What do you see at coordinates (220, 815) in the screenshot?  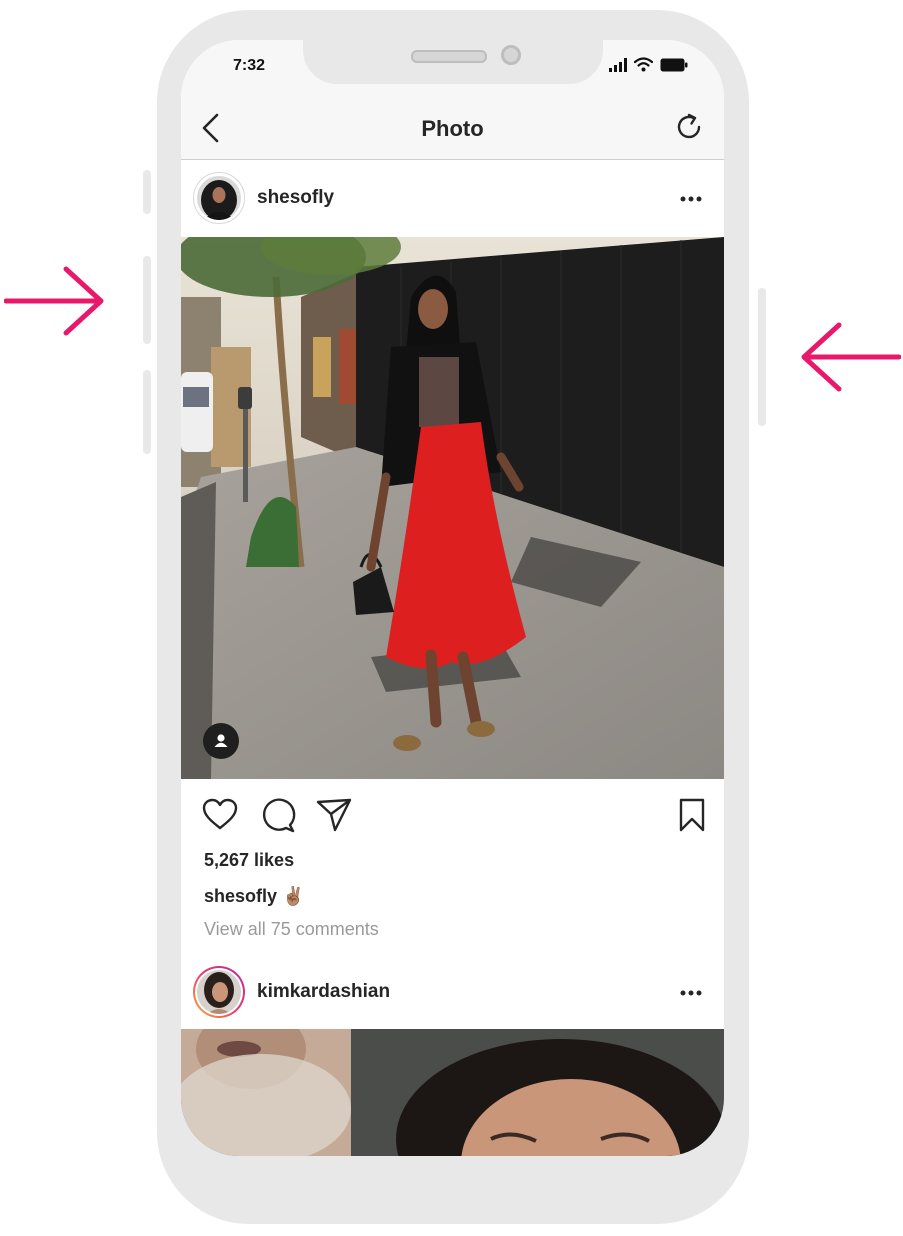 I see `heart-icon` at bounding box center [220, 815].